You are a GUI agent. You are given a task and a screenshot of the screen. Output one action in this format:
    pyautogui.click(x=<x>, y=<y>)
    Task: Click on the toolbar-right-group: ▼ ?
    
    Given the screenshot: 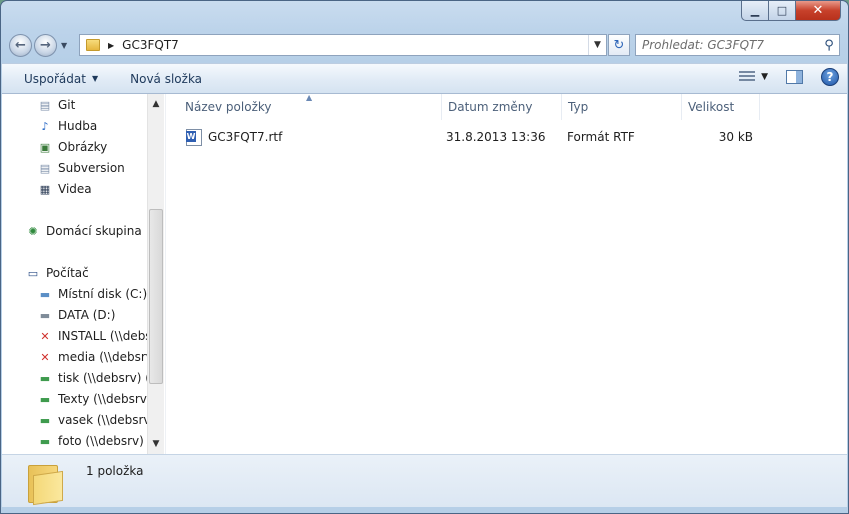 What is the action you would take?
    pyautogui.click(x=789, y=77)
    